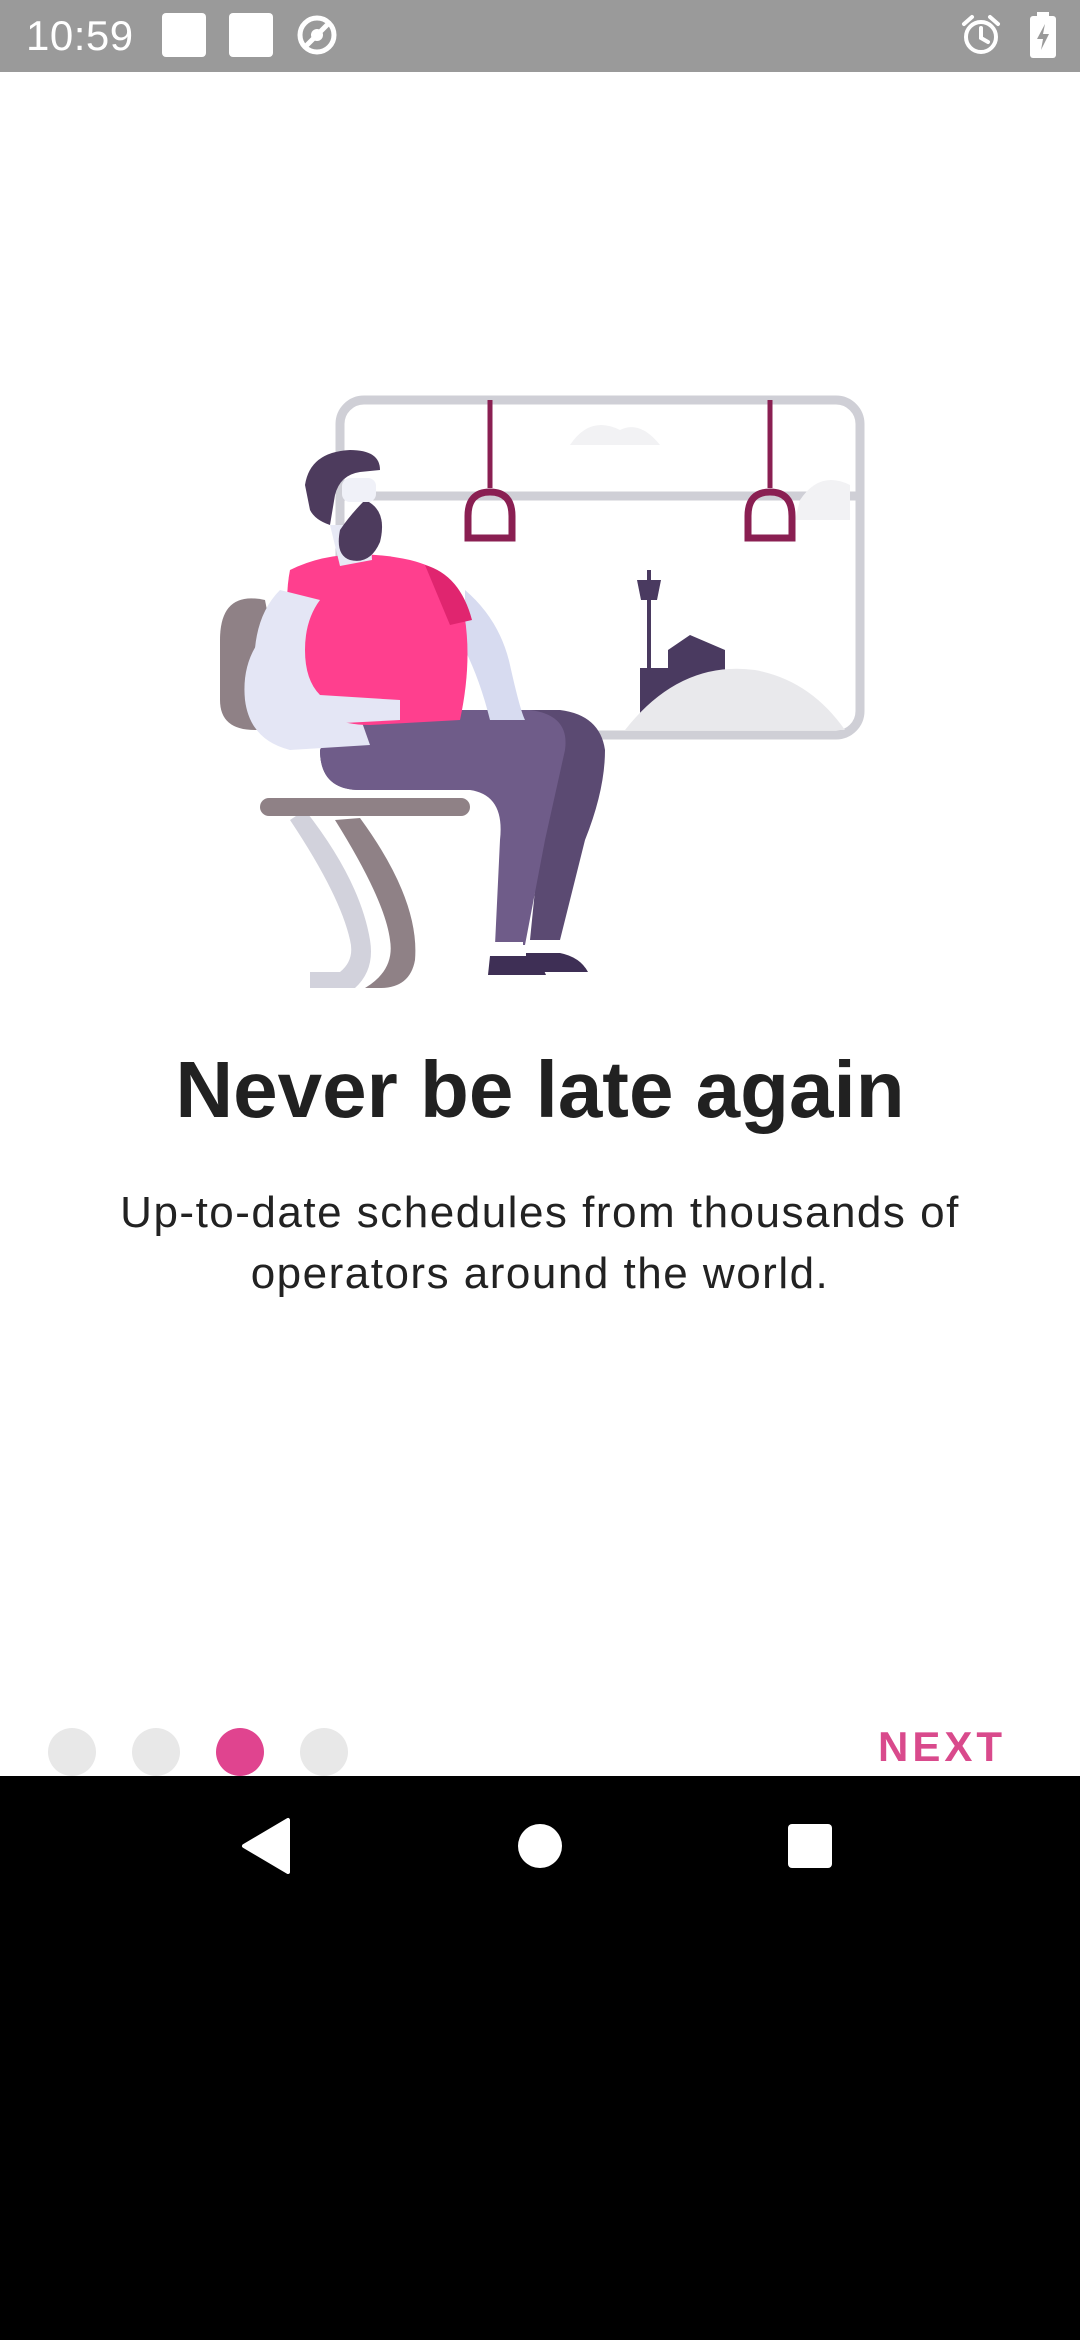 This screenshot has height=2340, width=1080. I want to click on next-button: NEXT, so click(942, 1747).